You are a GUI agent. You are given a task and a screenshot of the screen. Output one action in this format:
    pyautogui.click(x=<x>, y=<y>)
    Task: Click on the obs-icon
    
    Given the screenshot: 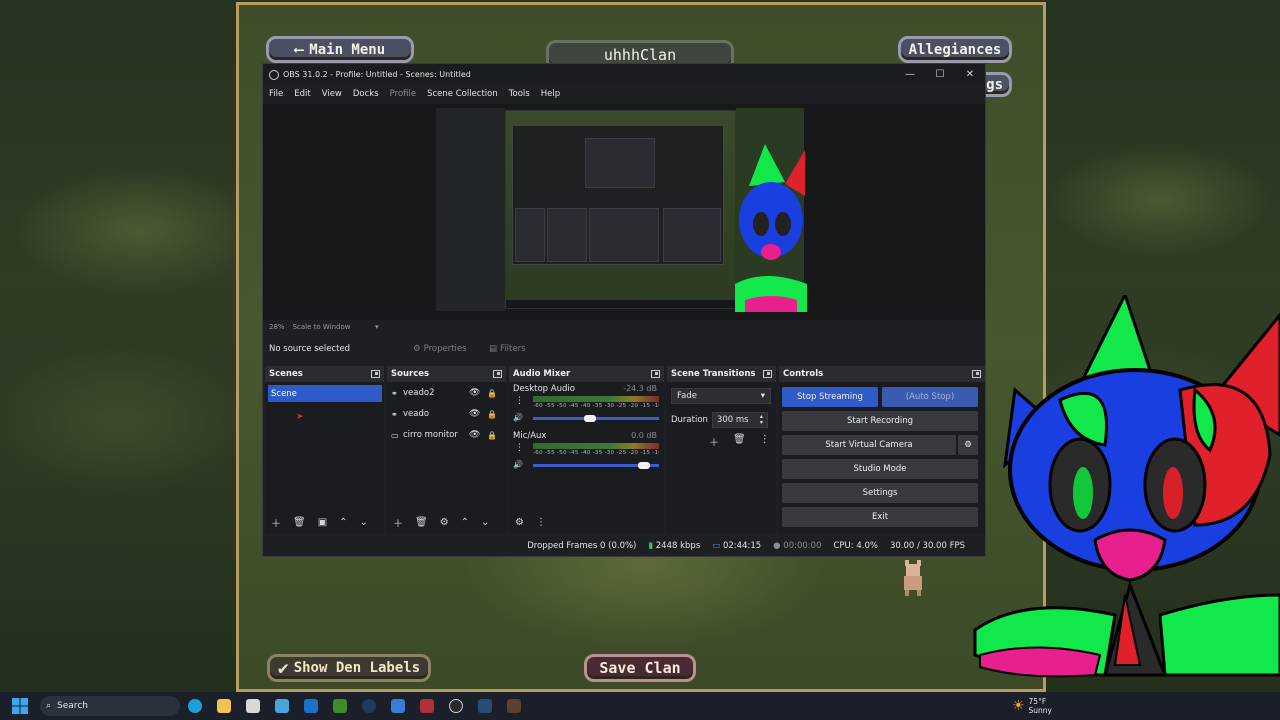 What is the action you would take?
    pyautogui.click(x=455, y=706)
    